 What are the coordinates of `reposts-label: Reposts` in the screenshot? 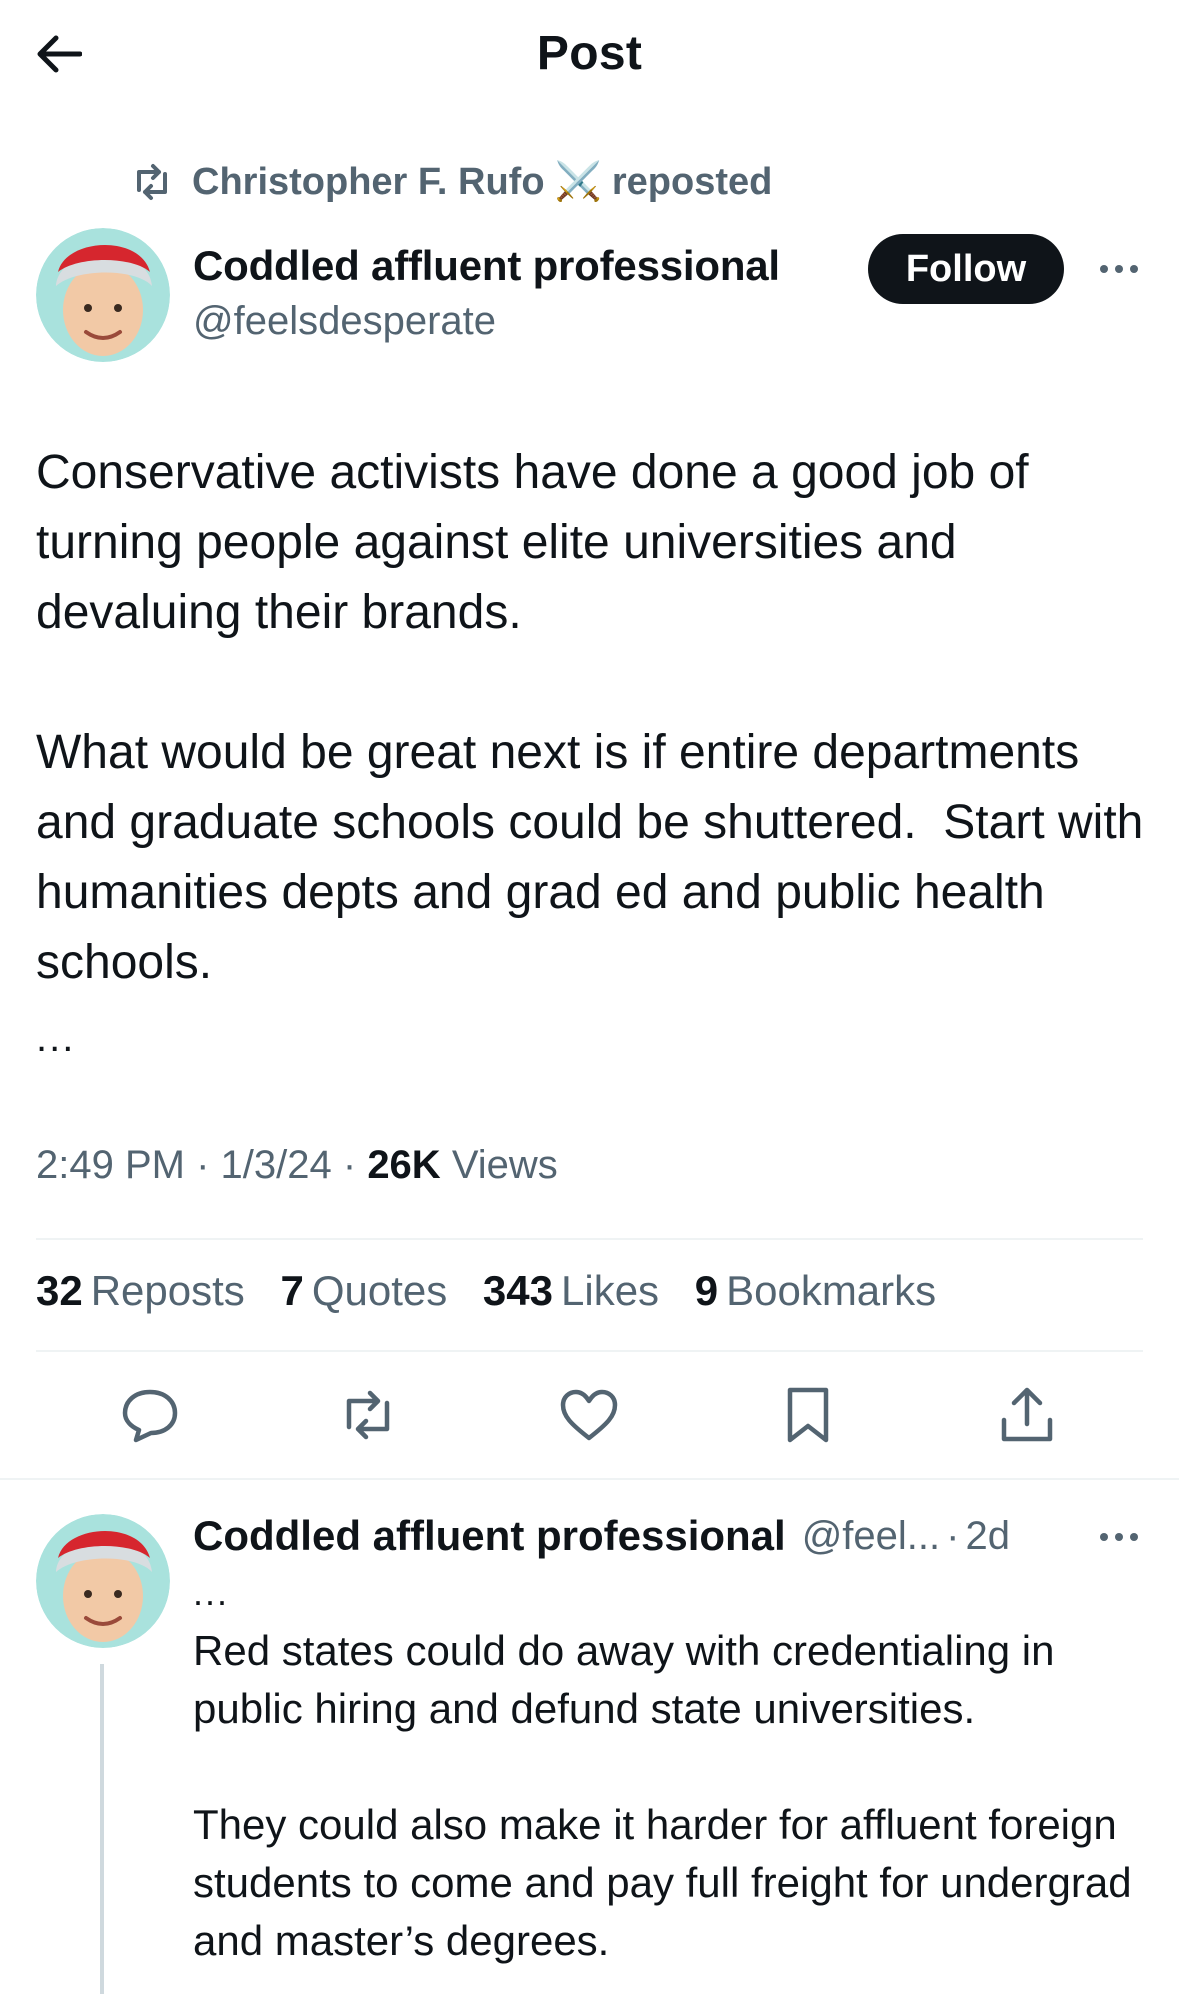 It's located at (167, 1290).